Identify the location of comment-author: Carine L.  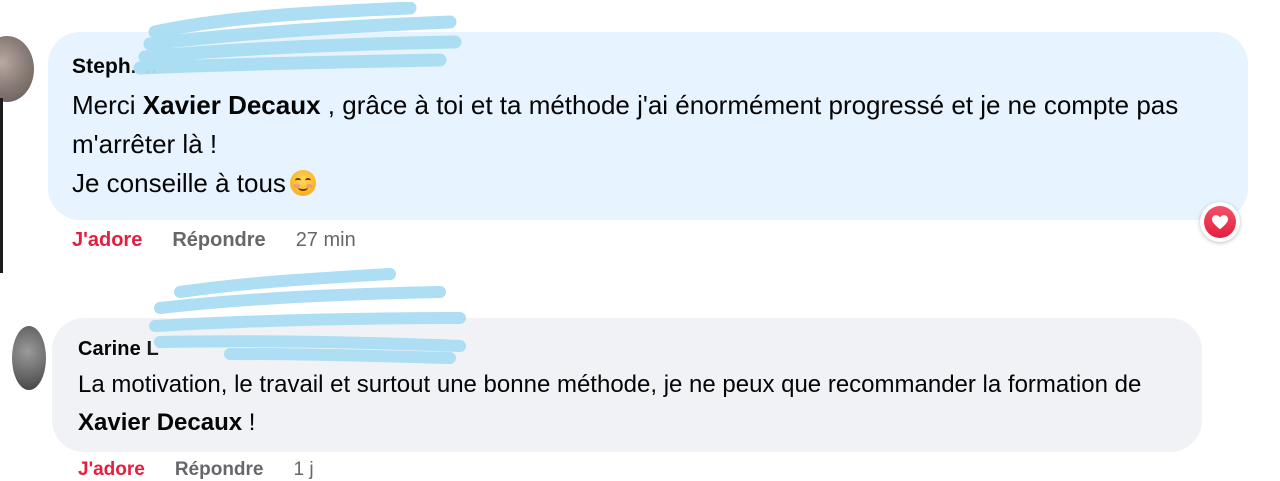
(118, 349).